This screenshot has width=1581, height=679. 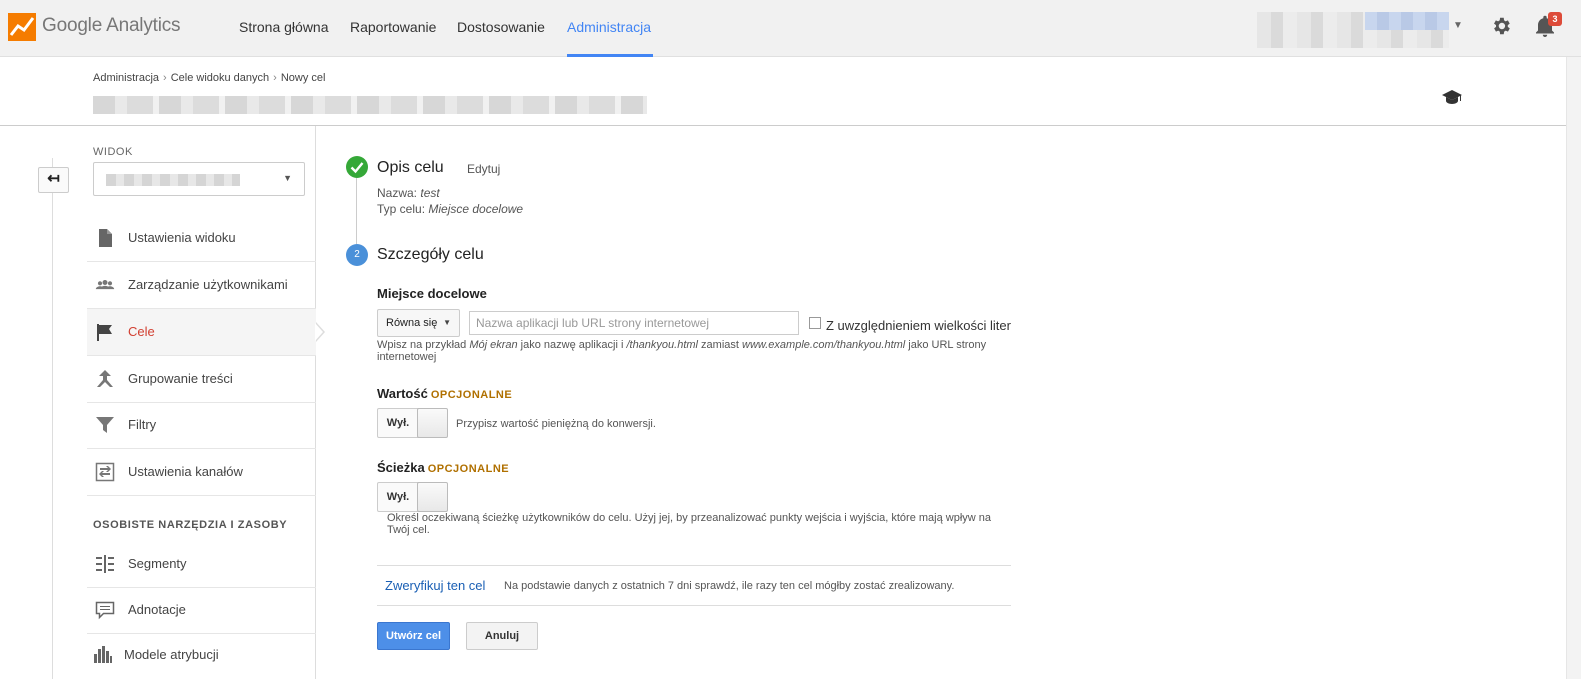 What do you see at coordinates (201, 332) in the screenshot?
I see `sidebar-item-goals: Cele` at bounding box center [201, 332].